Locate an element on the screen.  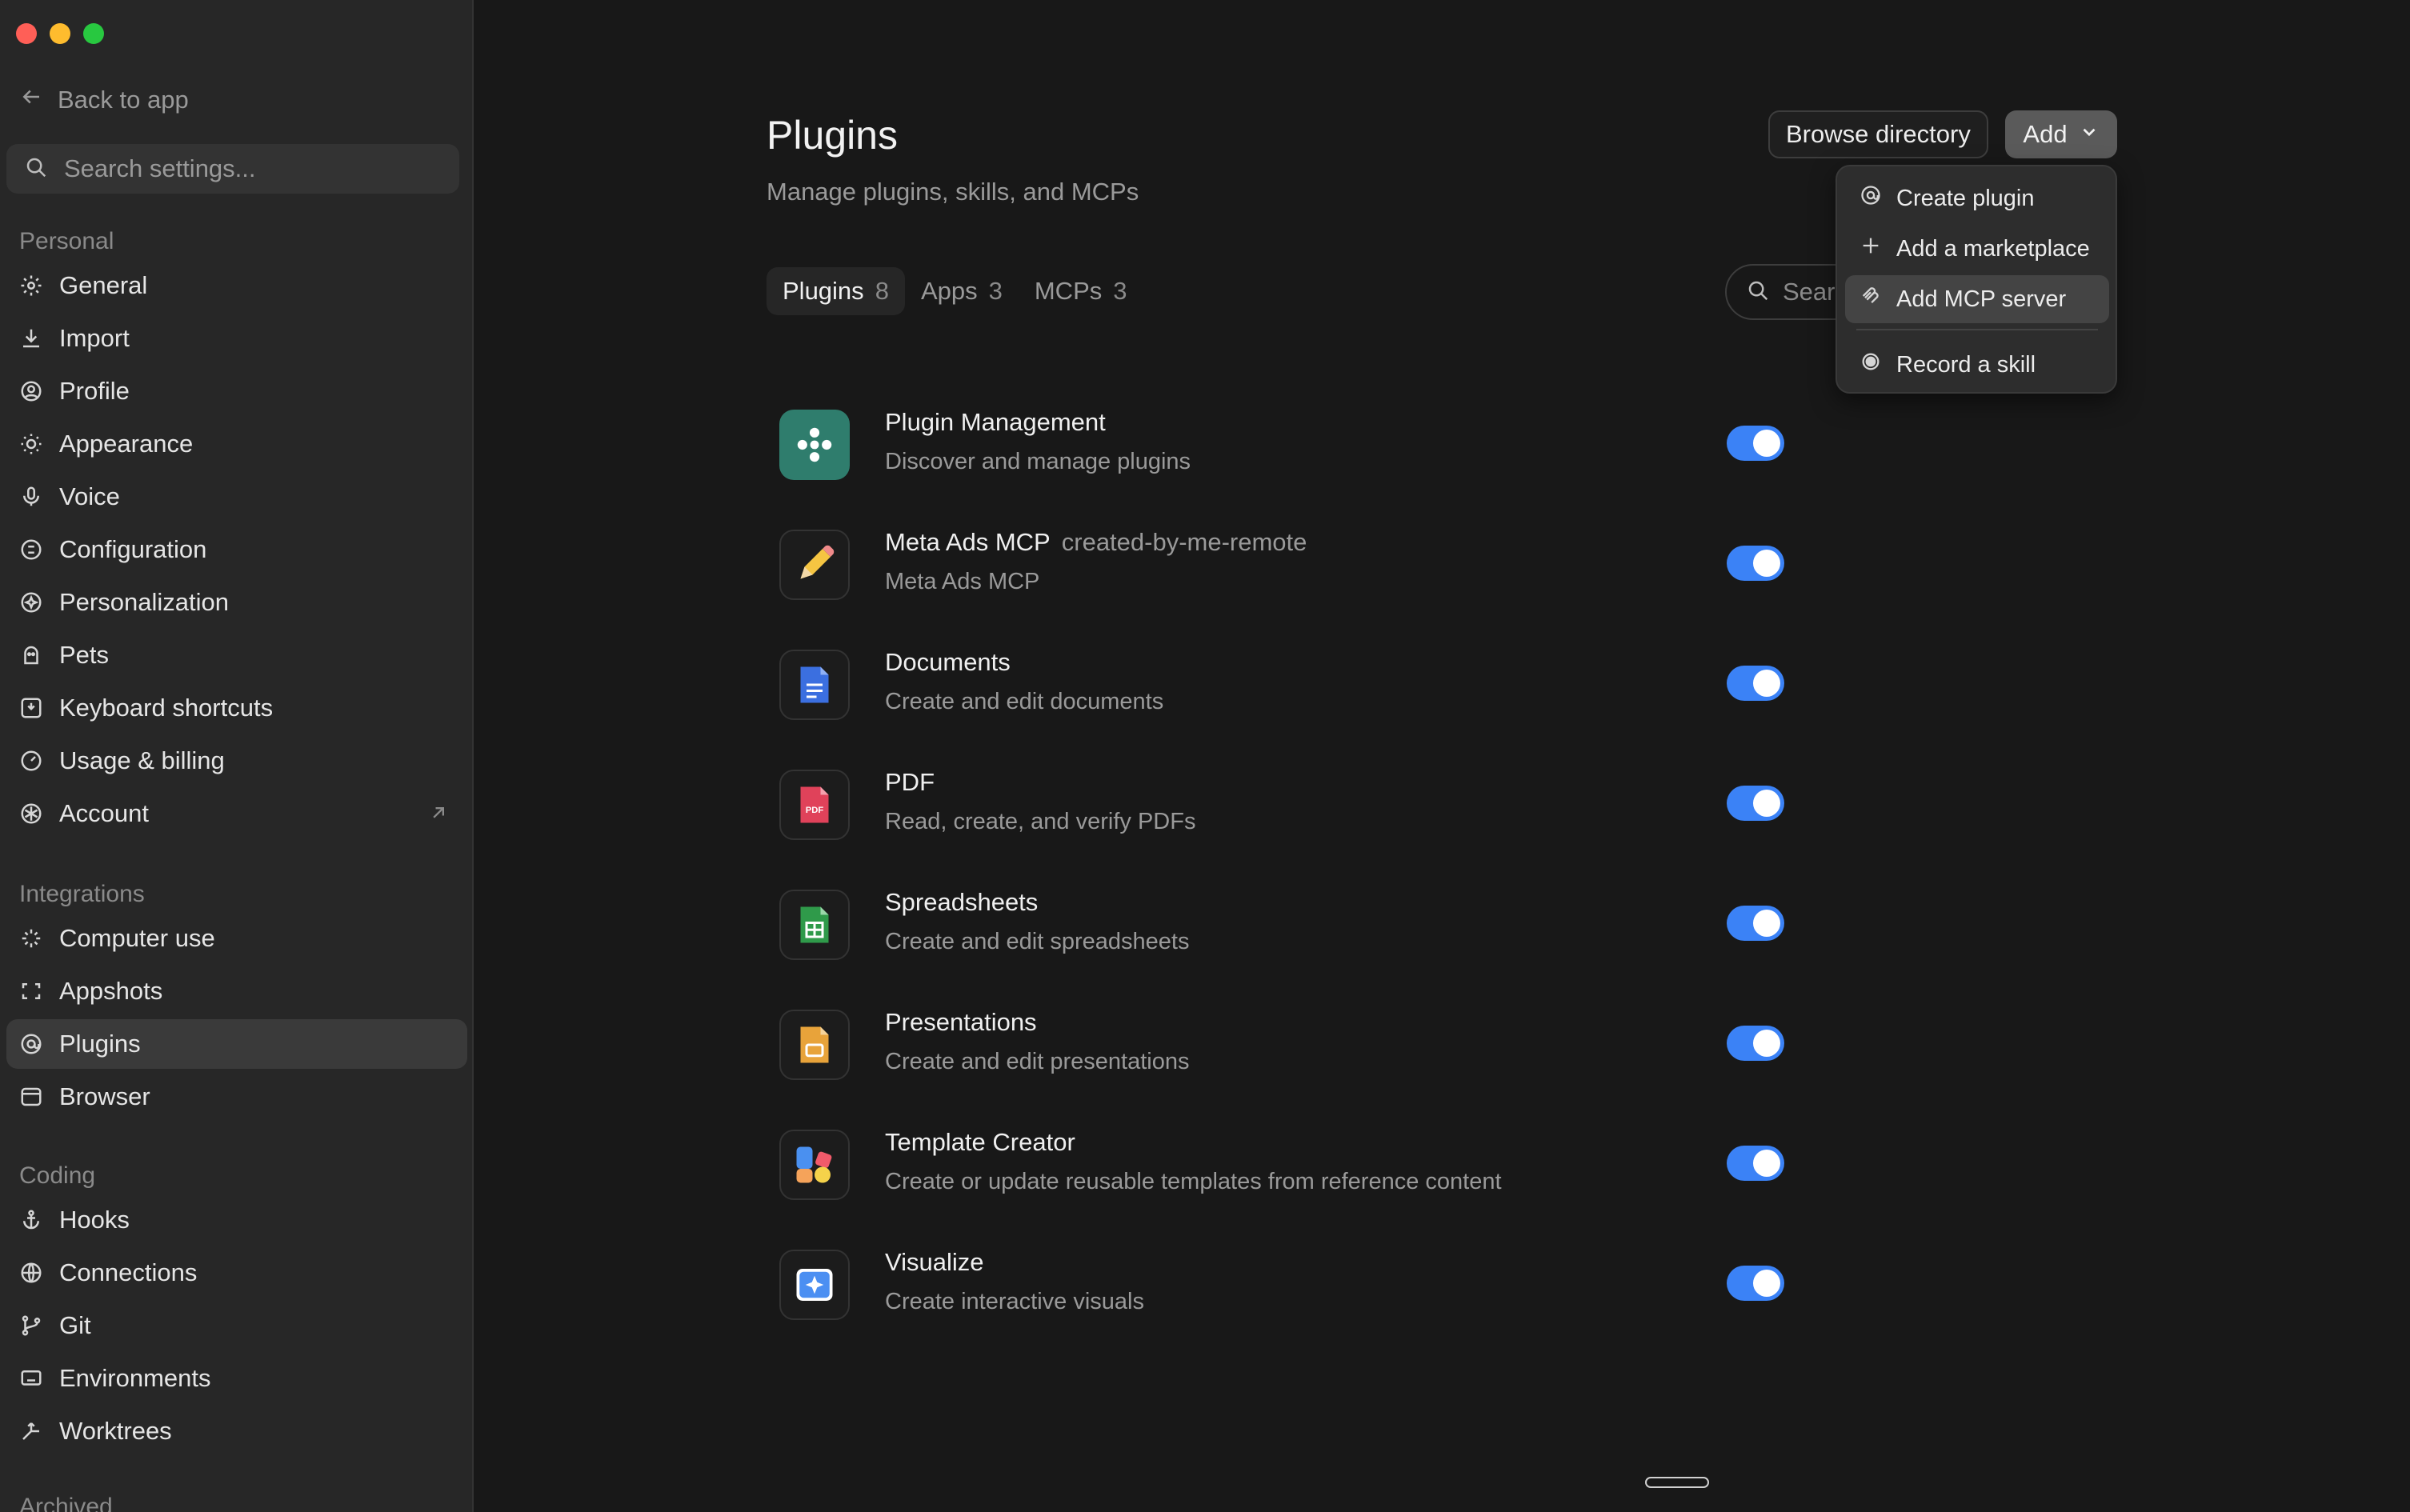
minimize-window-button is located at coordinates (60, 33).